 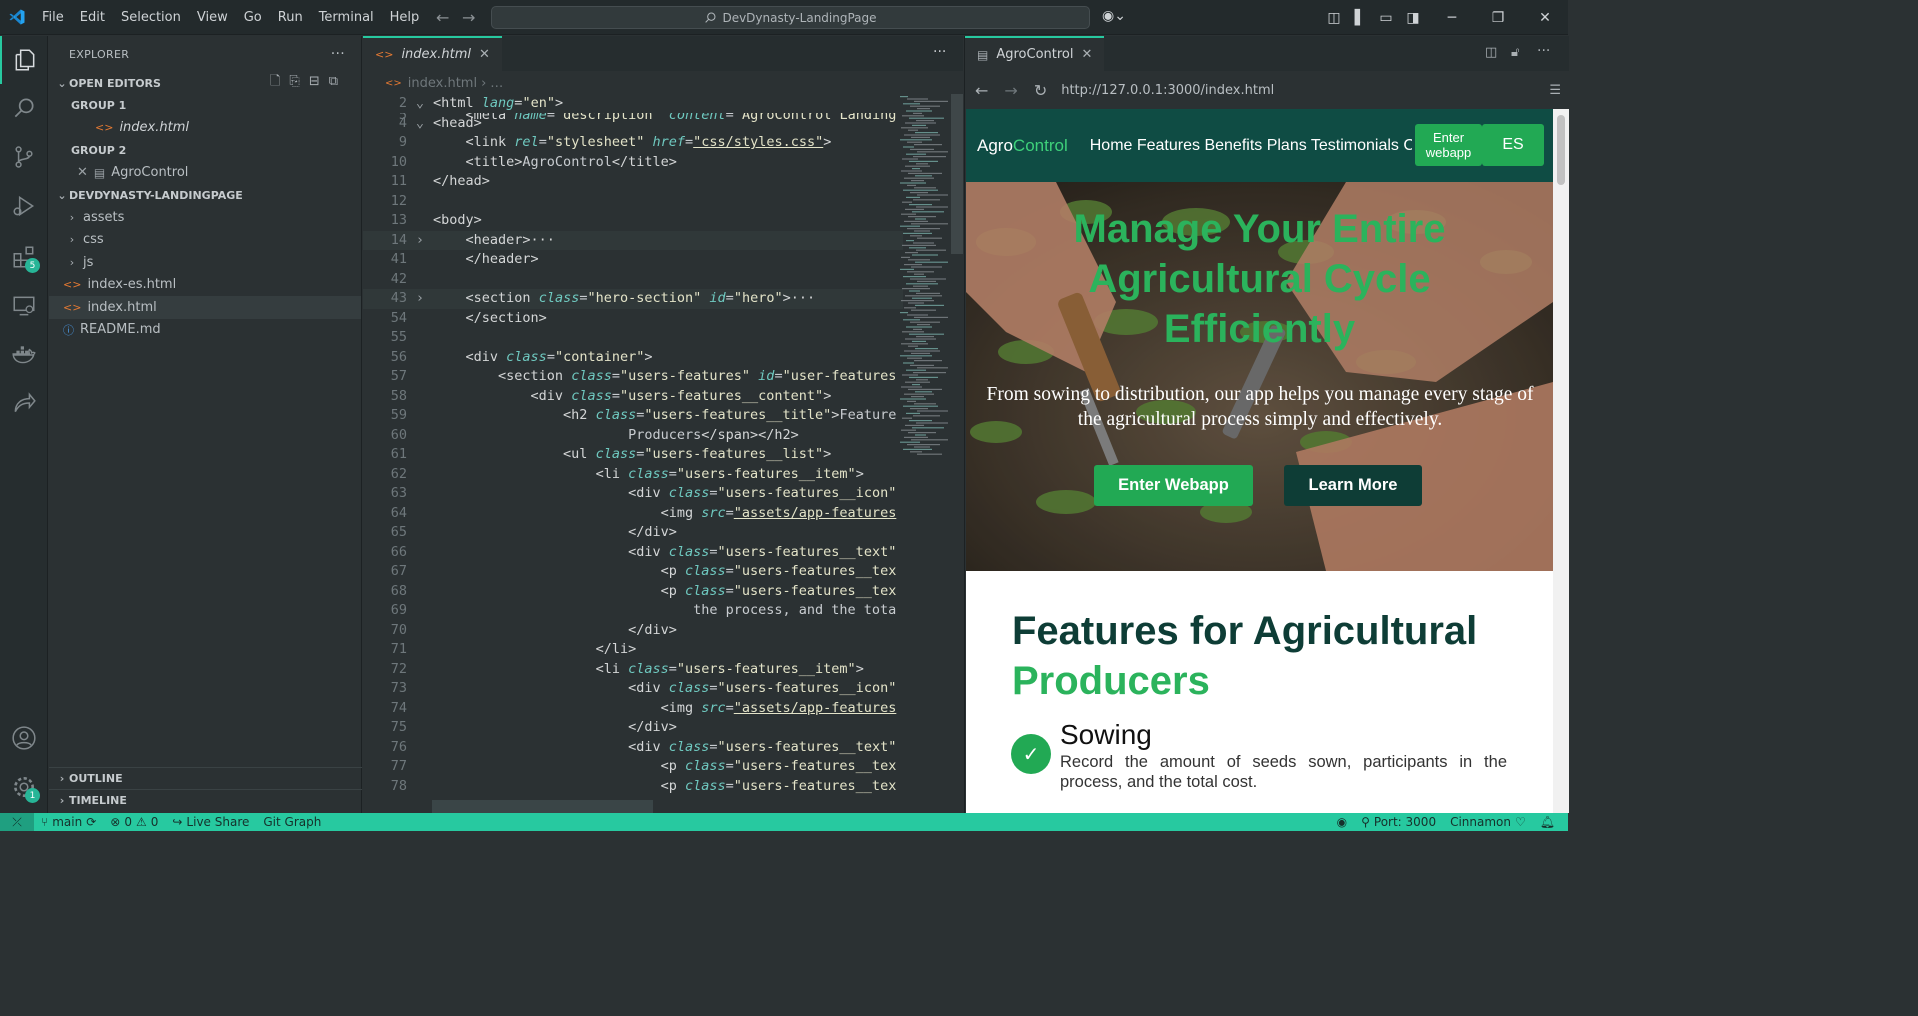 What do you see at coordinates (1173, 485) in the screenshot?
I see `enter-webapp-button: Enter Webapp` at bounding box center [1173, 485].